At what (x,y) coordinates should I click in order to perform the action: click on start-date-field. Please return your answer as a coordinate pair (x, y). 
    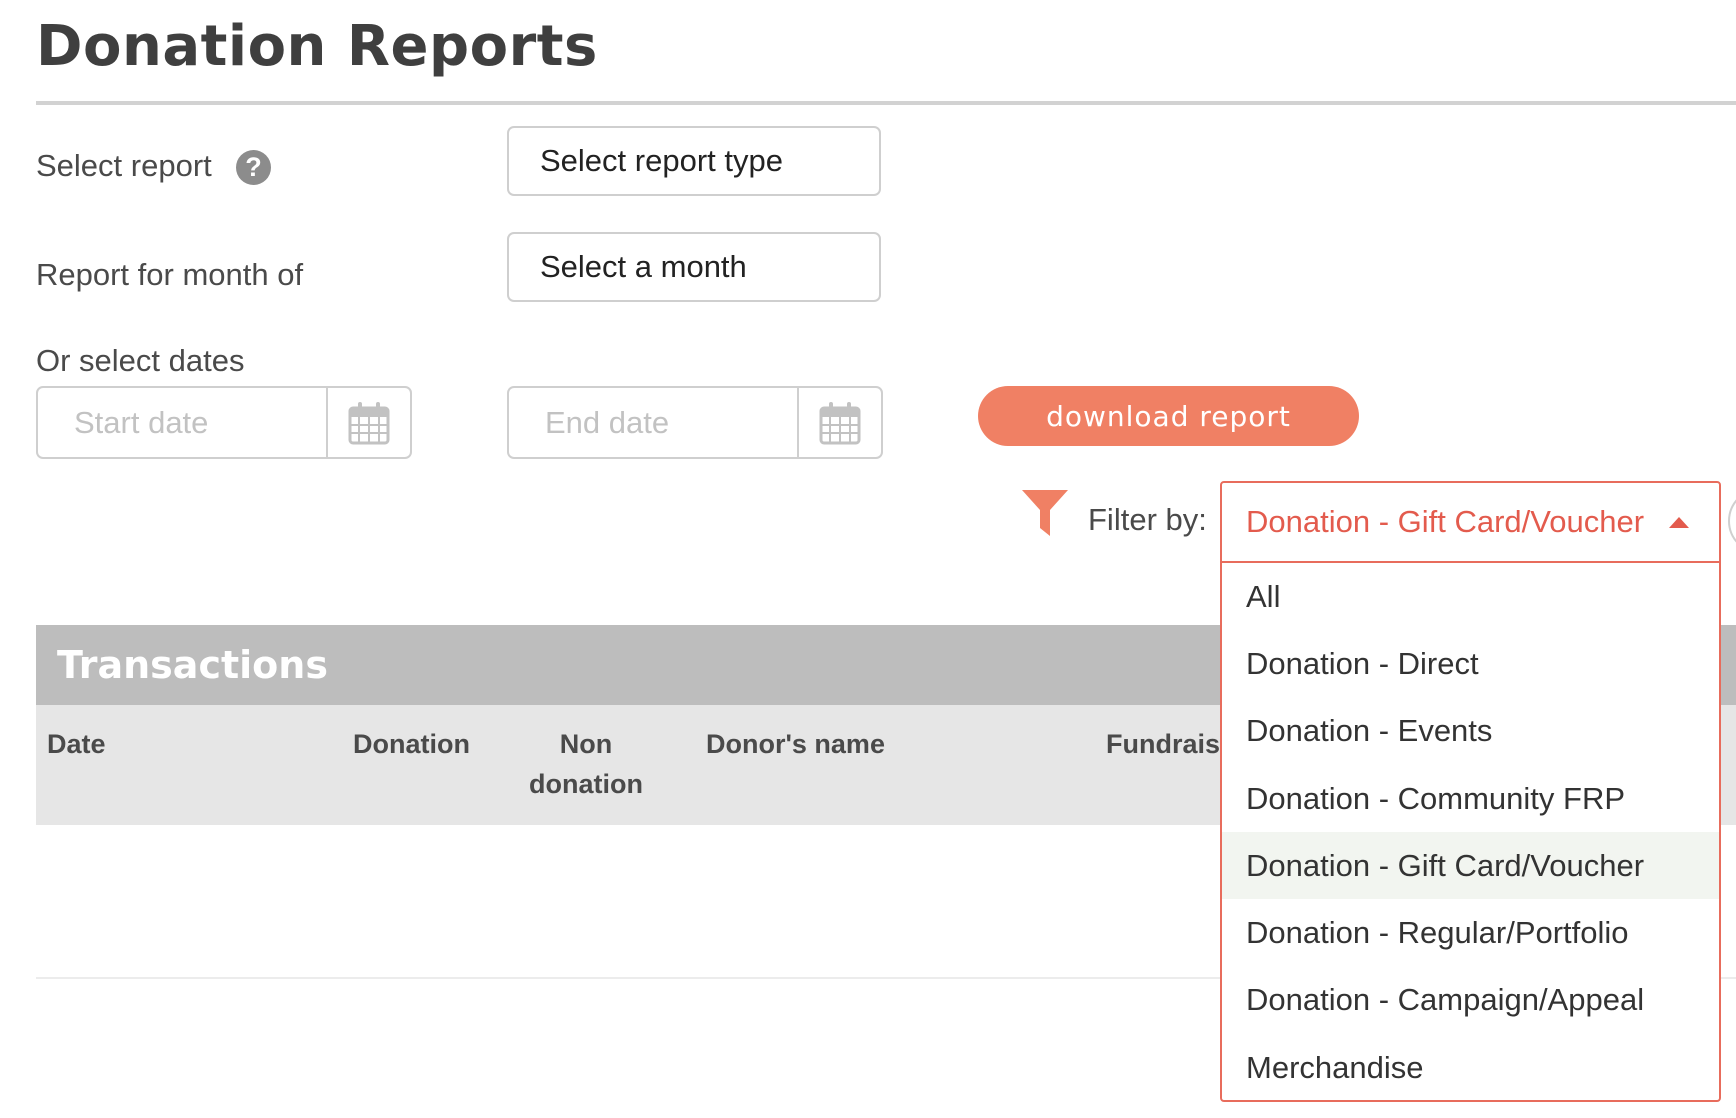
    Looking at the image, I should click on (224, 422).